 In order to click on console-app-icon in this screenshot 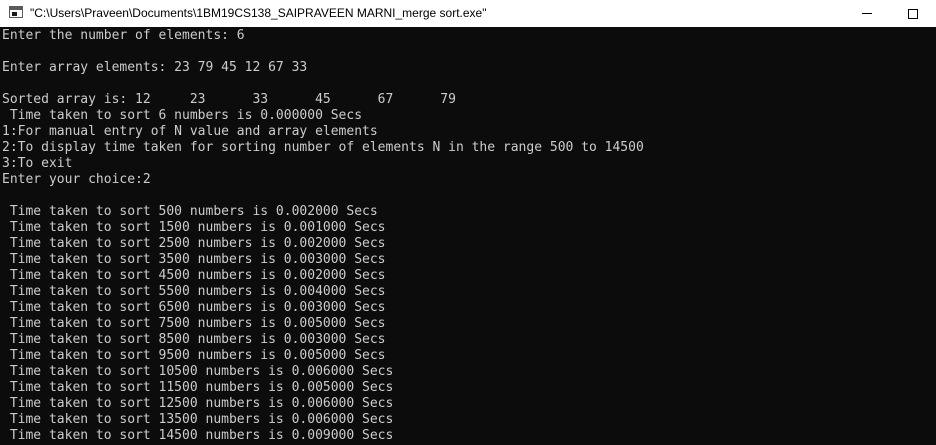, I will do `click(16, 12)`.